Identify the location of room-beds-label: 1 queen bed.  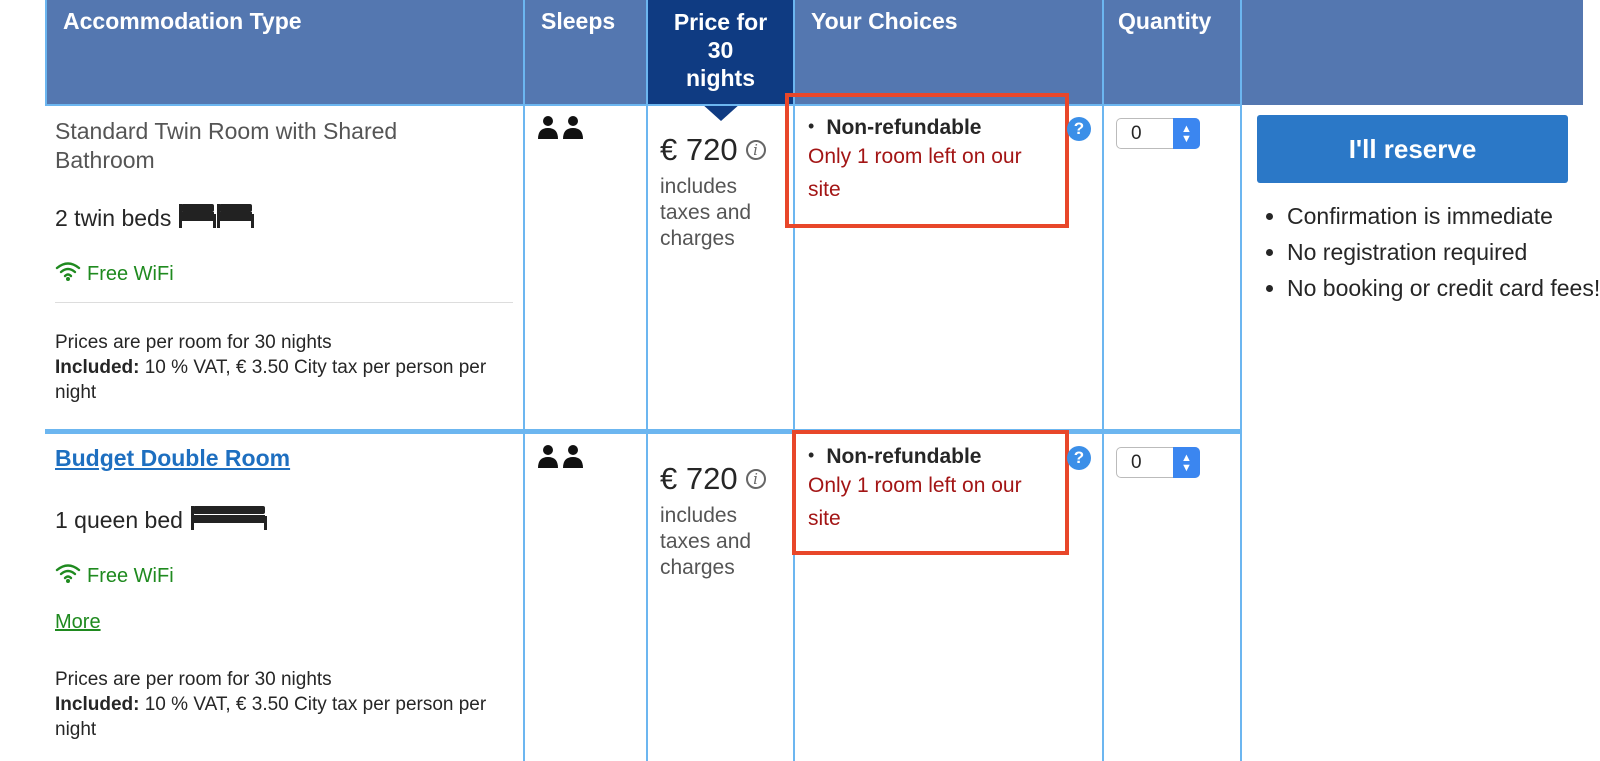
(119, 519).